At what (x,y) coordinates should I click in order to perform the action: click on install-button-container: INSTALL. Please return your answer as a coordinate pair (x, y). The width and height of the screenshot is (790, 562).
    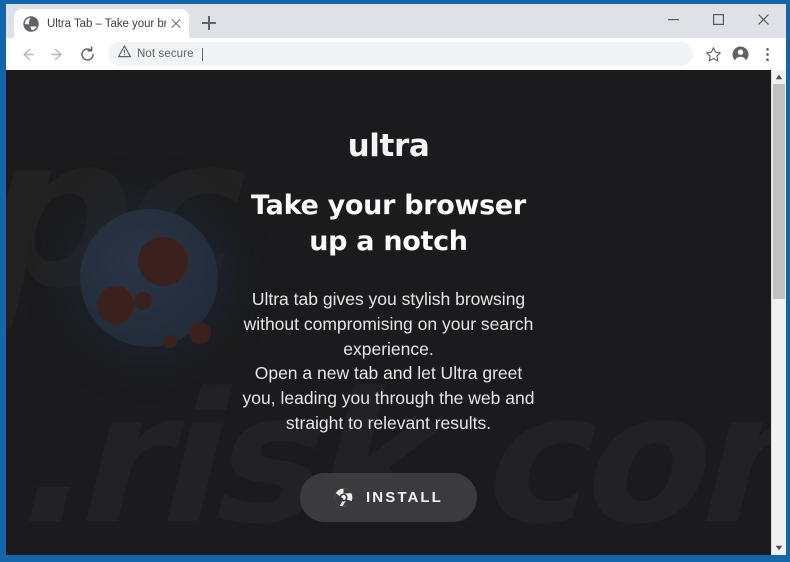
    Looking at the image, I should click on (388, 497).